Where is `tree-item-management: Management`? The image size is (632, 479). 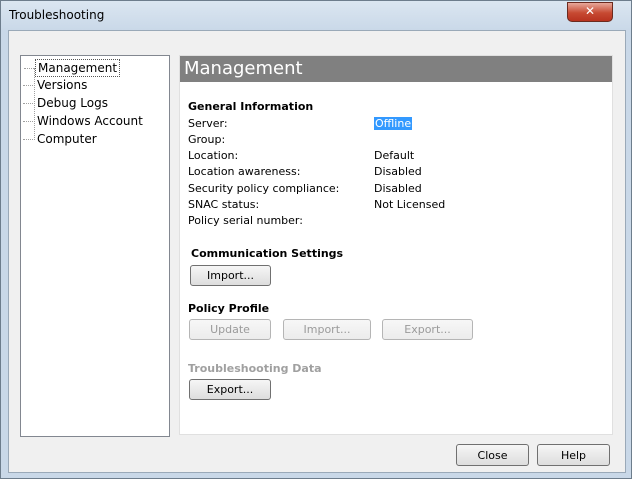 tree-item-management: Management is located at coordinates (72, 68).